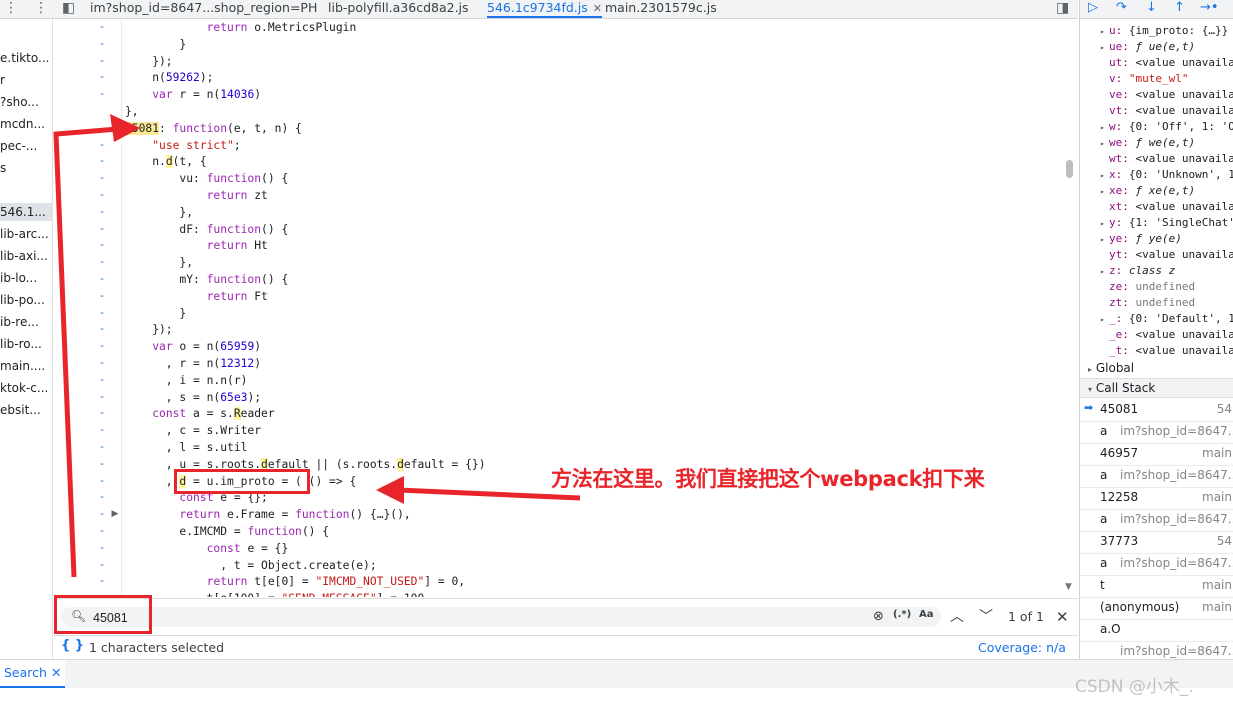 Image resolution: width=1233 pixels, height=704 pixels. Describe the element at coordinates (768, 479) in the screenshot. I see `annotation-text: 方法在这里。我们直接把这个webpack扣下来` at that location.